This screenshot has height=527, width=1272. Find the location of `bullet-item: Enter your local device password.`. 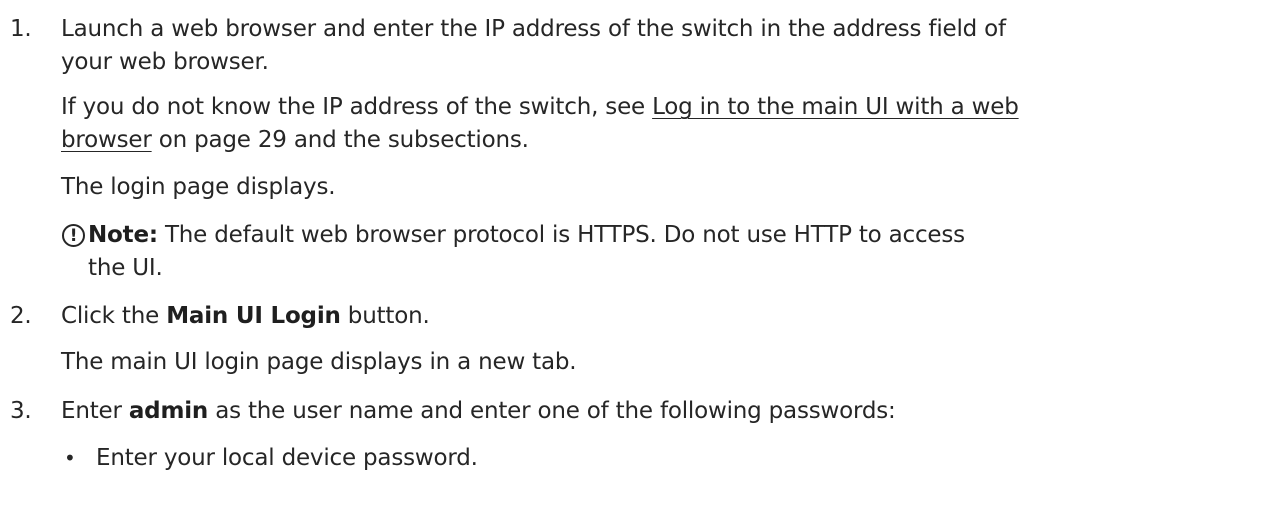

bullet-item: Enter your local device password. is located at coordinates (287, 458).